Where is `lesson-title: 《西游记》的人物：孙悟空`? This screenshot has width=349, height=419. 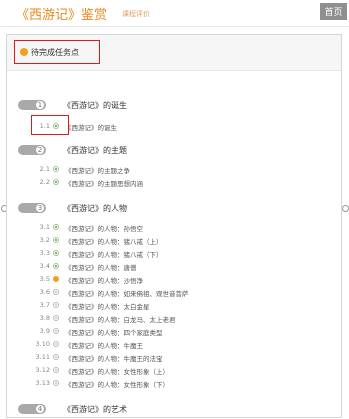 lesson-title: 《西游记》的人物：孙悟空 is located at coordinates (104, 228).